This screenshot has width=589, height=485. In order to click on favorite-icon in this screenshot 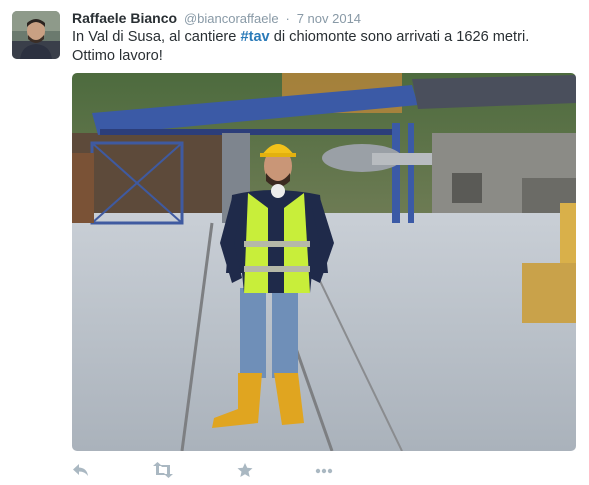, I will do `click(247, 472)`.